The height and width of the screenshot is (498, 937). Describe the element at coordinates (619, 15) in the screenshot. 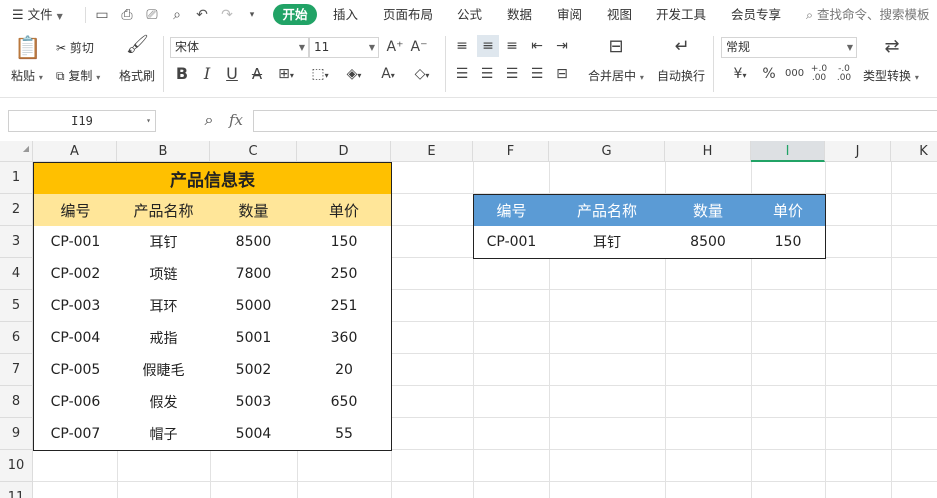

I see `tab-view: 视图` at that location.